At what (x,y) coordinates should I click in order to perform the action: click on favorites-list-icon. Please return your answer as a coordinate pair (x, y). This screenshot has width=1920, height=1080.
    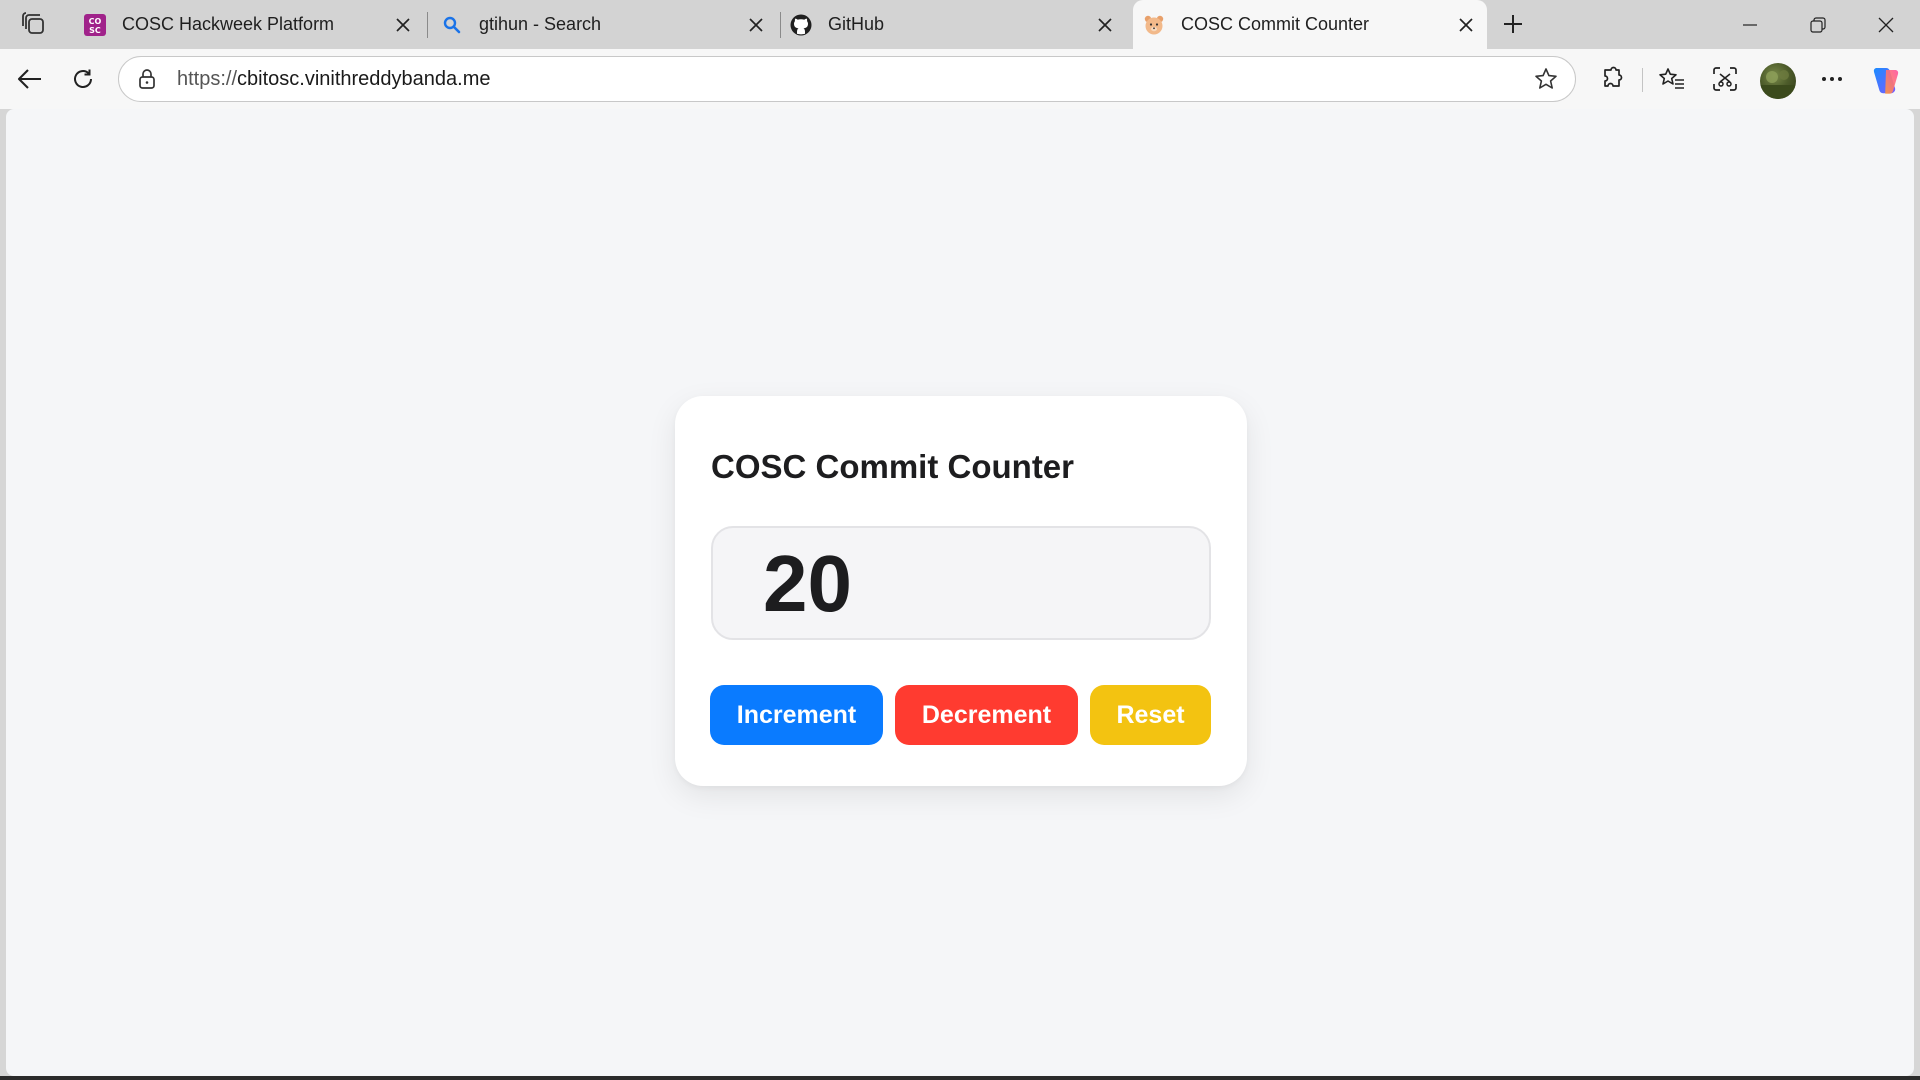
    Looking at the image, I should click on (1671, 78).